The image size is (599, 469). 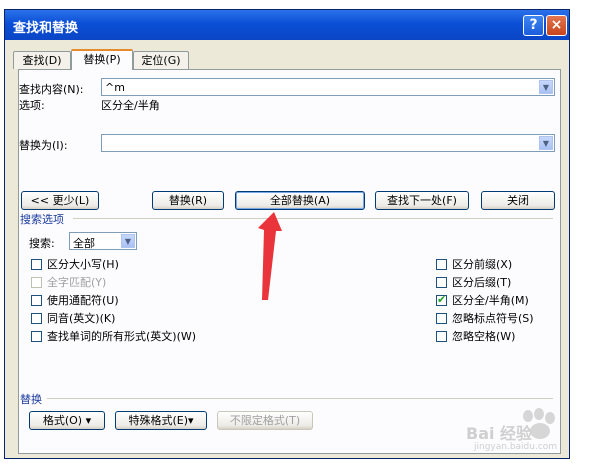 What do you see at coordinates (499, 433) in the screenshot?
I see `watermark-text: Bai 经验` at bounding box center [499, 433].